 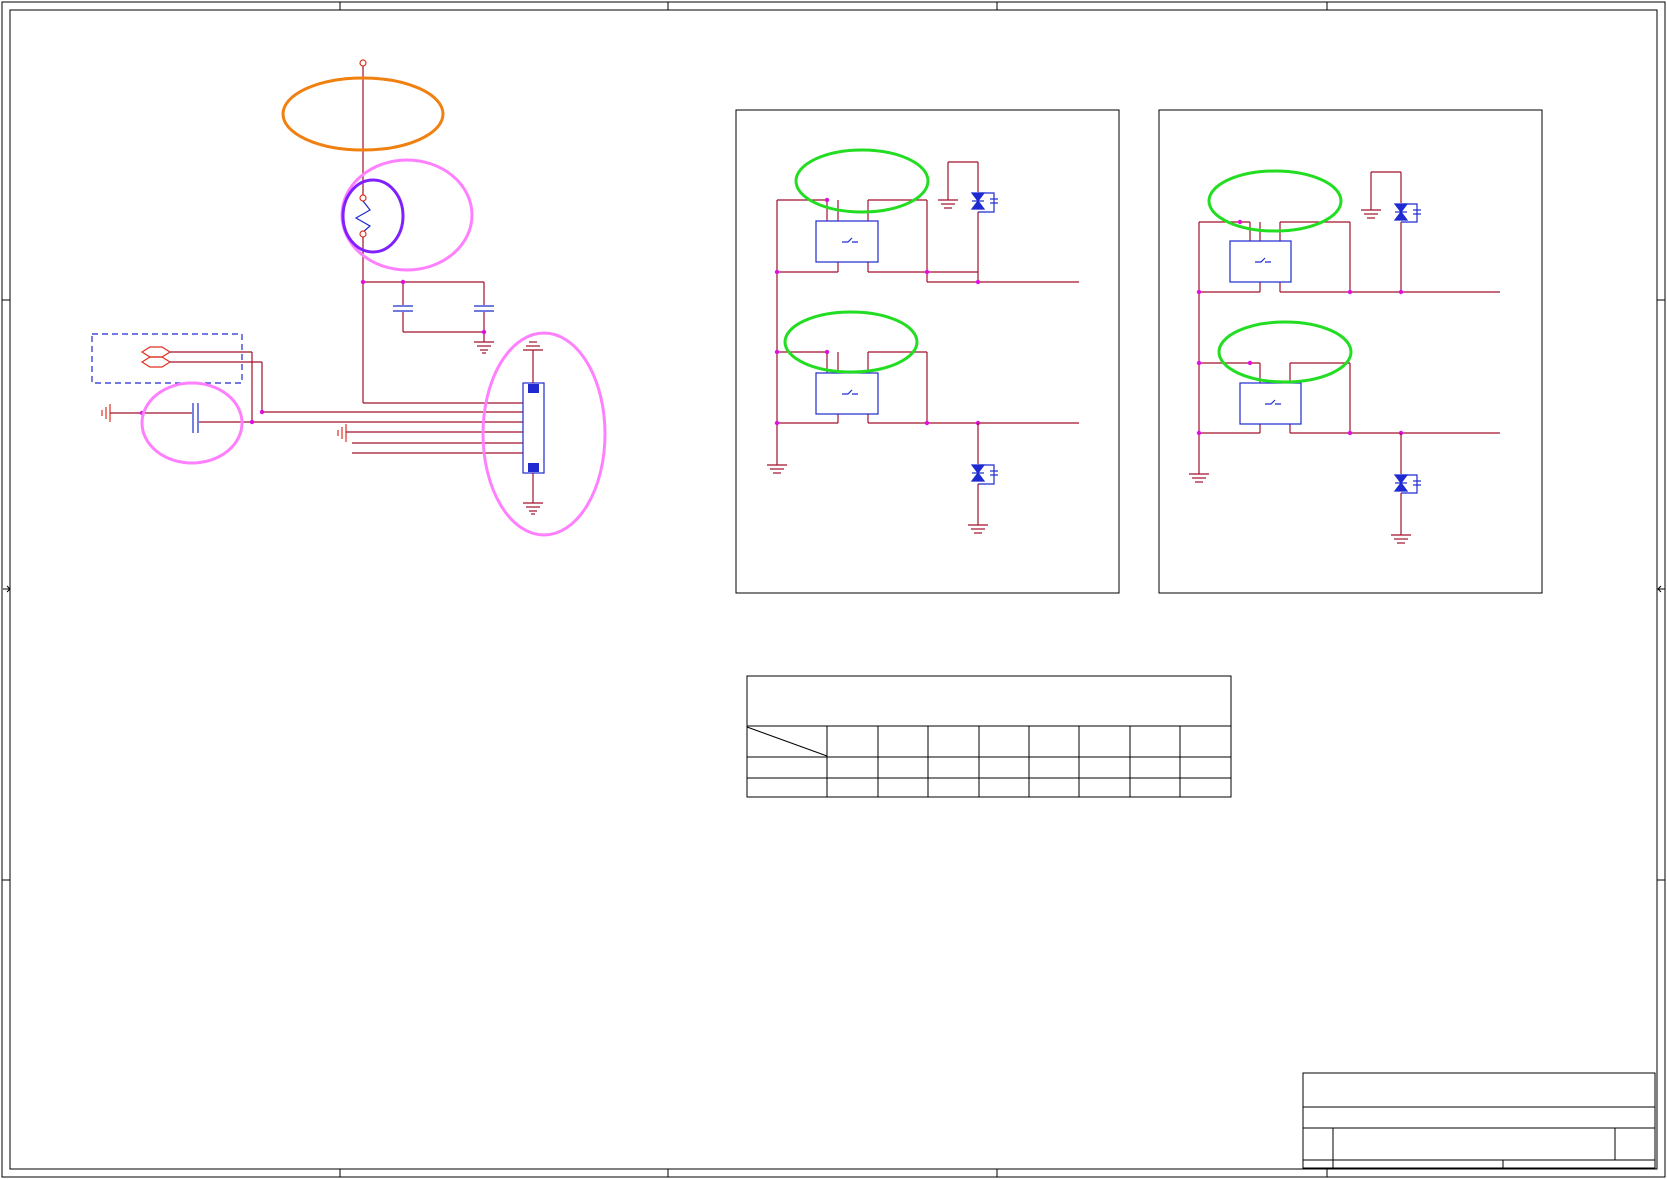 What do you see at coordinates (533, 428) in the screenshot?
I see `connector-icon` at bounding box center [533, 428].